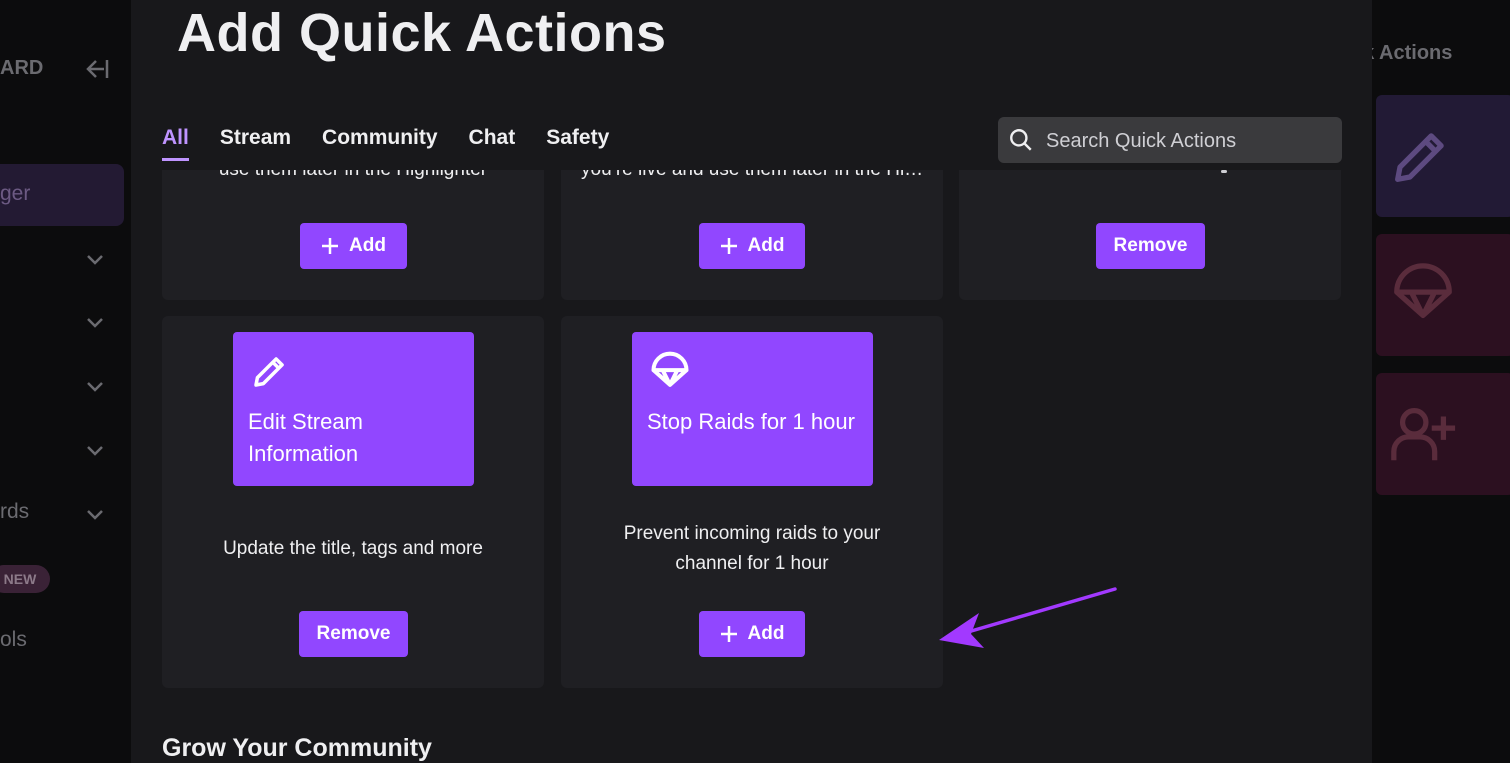 Image resolution: width=1510 pixels, height=763 pixels. What do you see at coordinates (22, 68) in the screenshot?
I see `nav-dashboard-label: ARD` at bounding box center [22, 68].